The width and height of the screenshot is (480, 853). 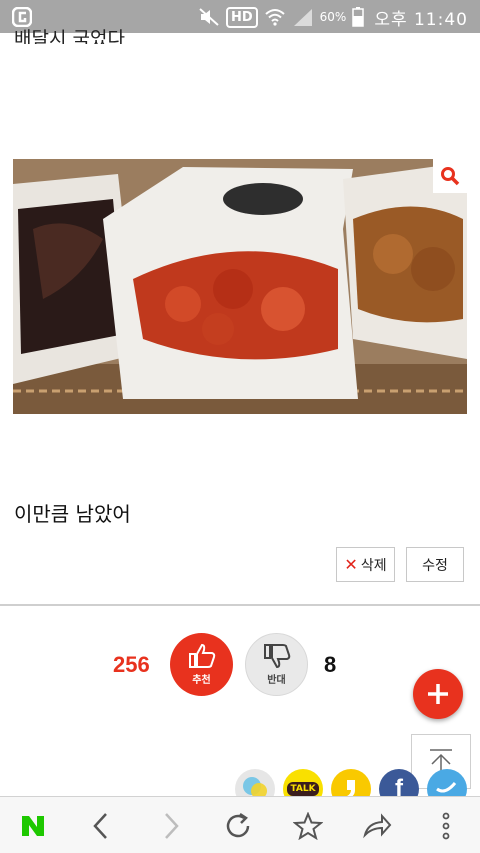 What do you see at coordinates (358, 17) in the screenshot?
I see `battery-icon` at bounding box center [358, 17].